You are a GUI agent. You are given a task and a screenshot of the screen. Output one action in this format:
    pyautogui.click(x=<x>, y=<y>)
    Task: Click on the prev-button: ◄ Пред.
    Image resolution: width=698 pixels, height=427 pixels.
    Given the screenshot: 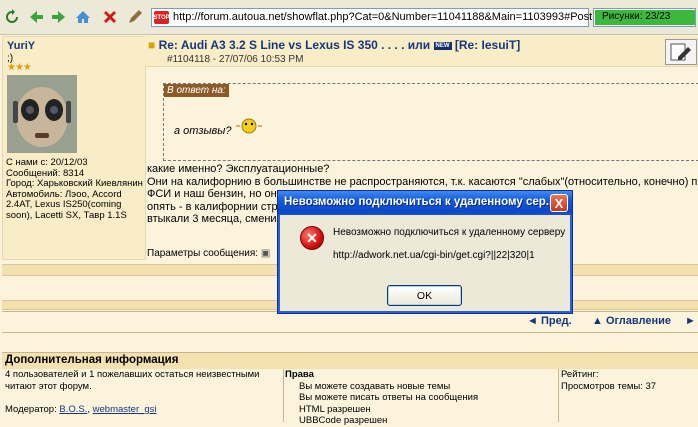 What is the action you would take?
    pyautogui.click(x=549, y=321)
    